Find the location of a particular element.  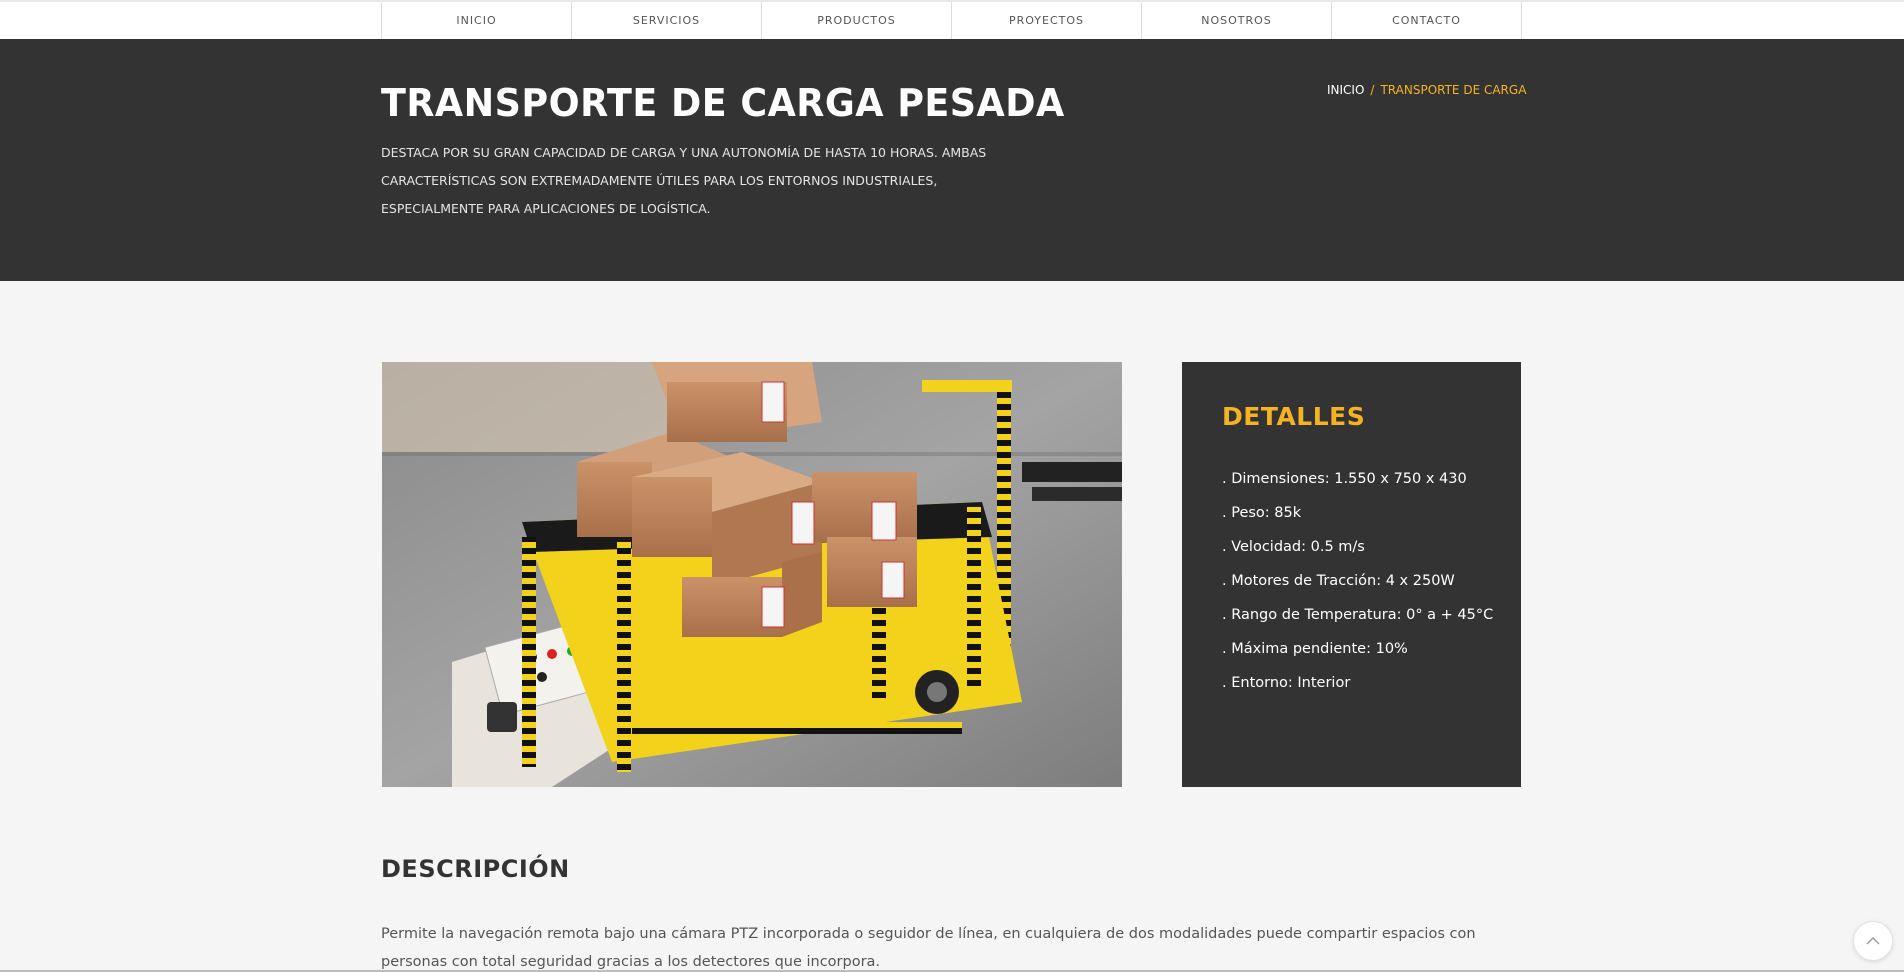

breadcrumb-current: TRANSPORTE DE CARGA is located at coordinates (1453, 90).